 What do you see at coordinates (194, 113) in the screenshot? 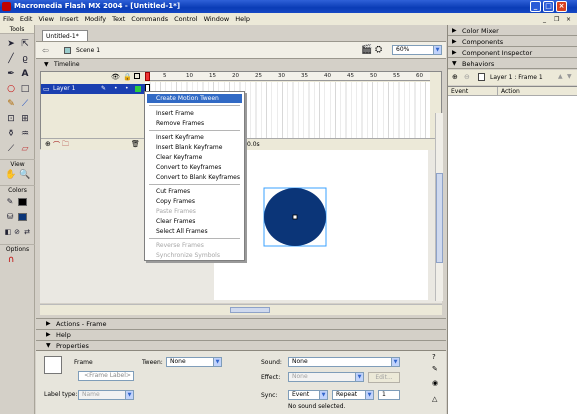
I see `menu-insert-frame: Insert Frame` at bounding box center [194, 113].